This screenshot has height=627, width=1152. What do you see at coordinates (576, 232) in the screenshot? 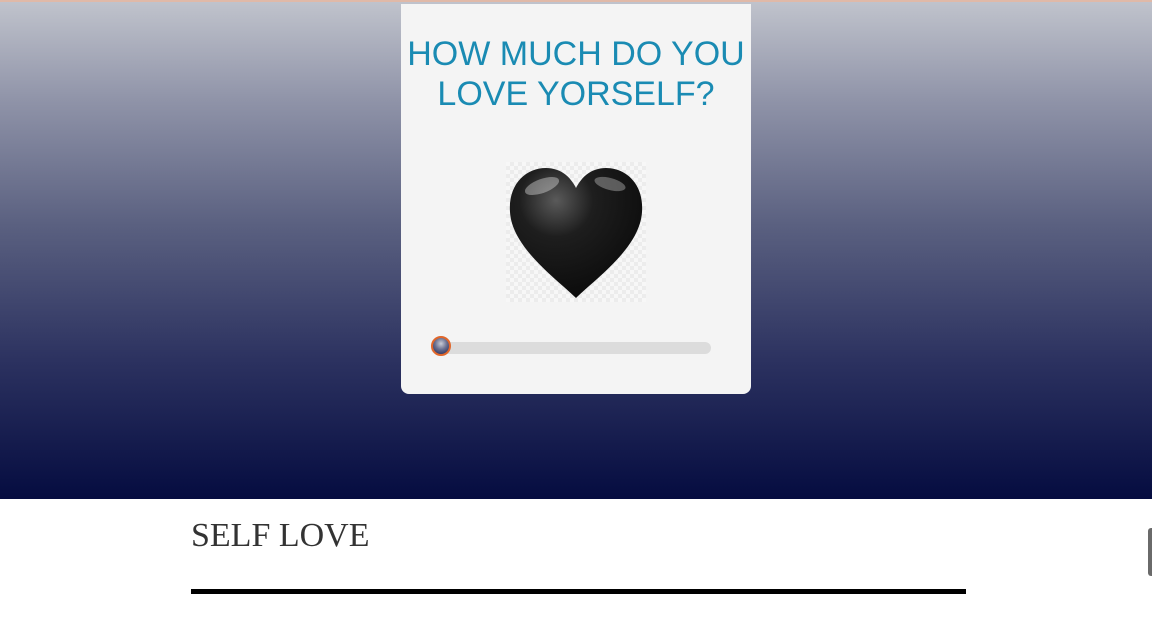
I see `black-heart-icon` at bounding box center [576, 232].